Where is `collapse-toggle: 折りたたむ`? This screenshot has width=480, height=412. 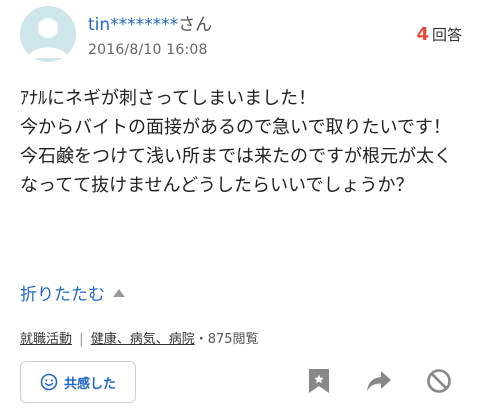 collapse-toggle: 折りたたむ is located at coordinates (72, 292).